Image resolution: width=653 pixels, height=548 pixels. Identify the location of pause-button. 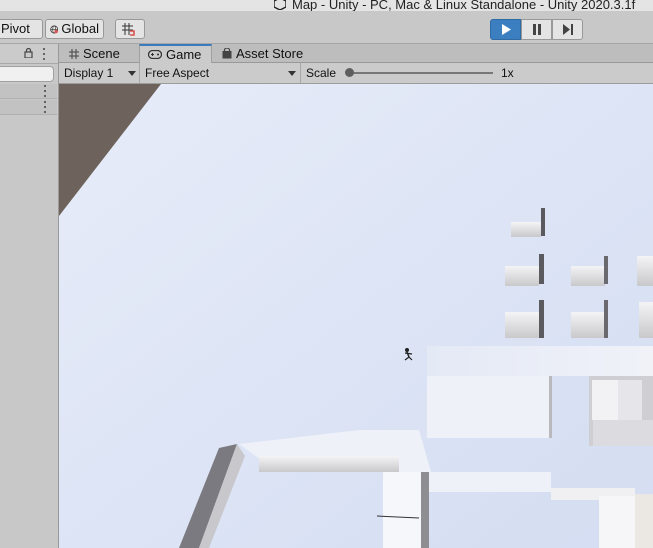
(536, 29).